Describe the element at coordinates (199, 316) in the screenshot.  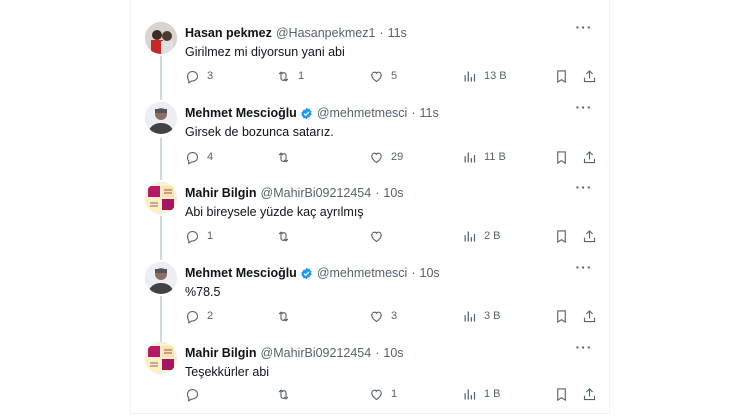
I see `reply-button: 2` at that location.